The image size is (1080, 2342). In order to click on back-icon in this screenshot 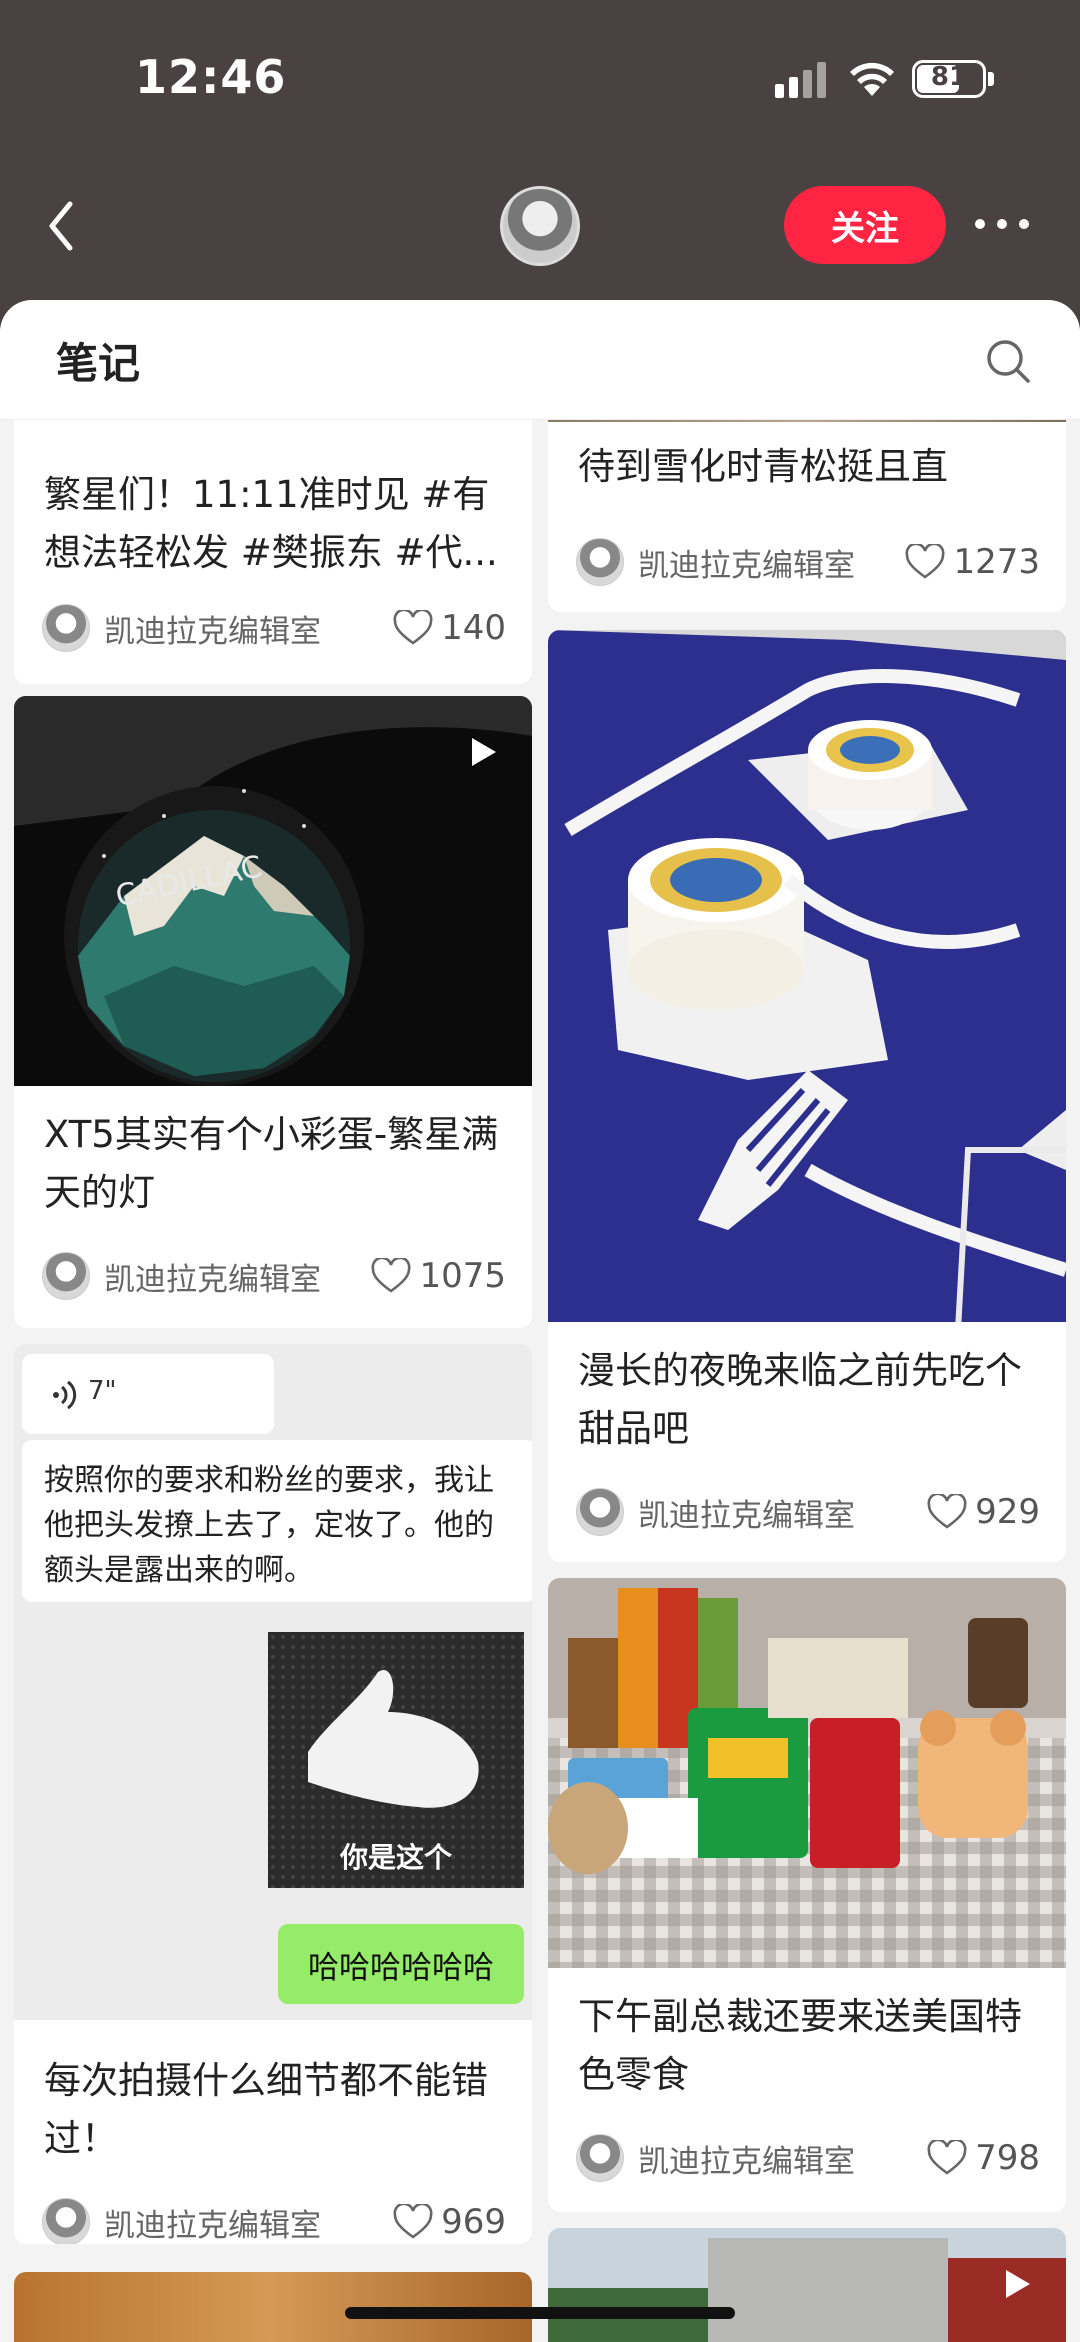, I will do `click(65, 226)`.